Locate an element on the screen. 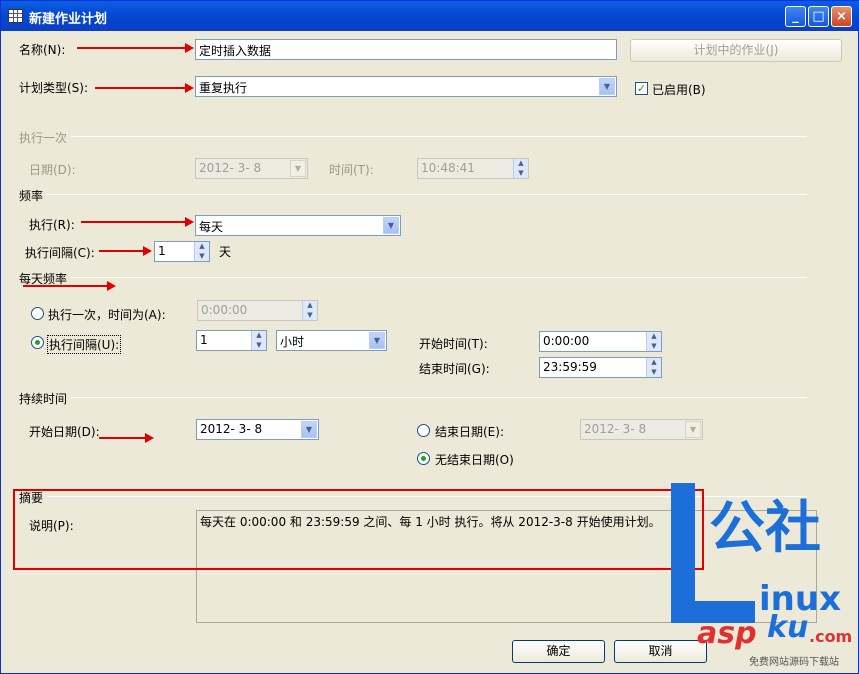 The width and height of the screenshot is (859, 674). frequency-interval-input: 1 ▲ ▼ is located at coordinates (182, 251).